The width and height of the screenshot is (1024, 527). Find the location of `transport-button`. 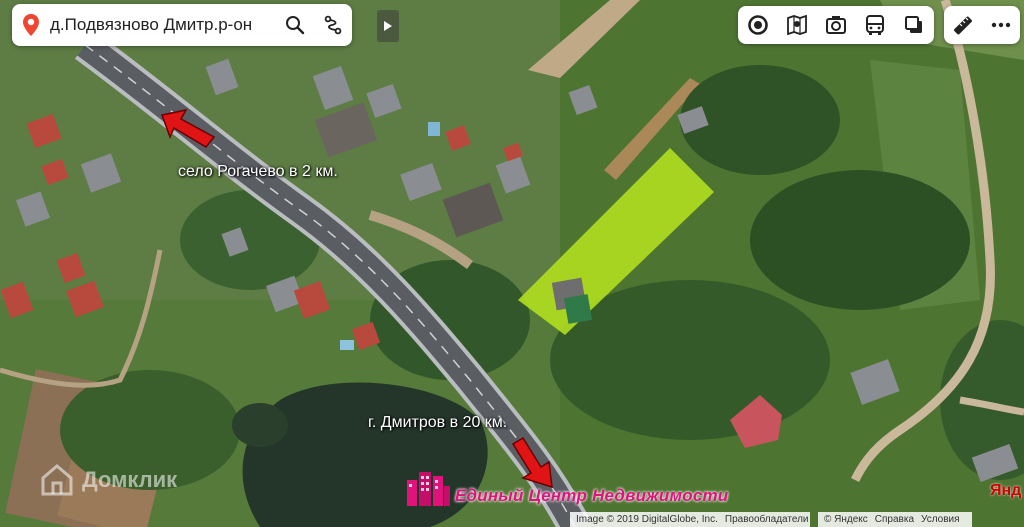

transport-button is located at coordinates (874, 25).